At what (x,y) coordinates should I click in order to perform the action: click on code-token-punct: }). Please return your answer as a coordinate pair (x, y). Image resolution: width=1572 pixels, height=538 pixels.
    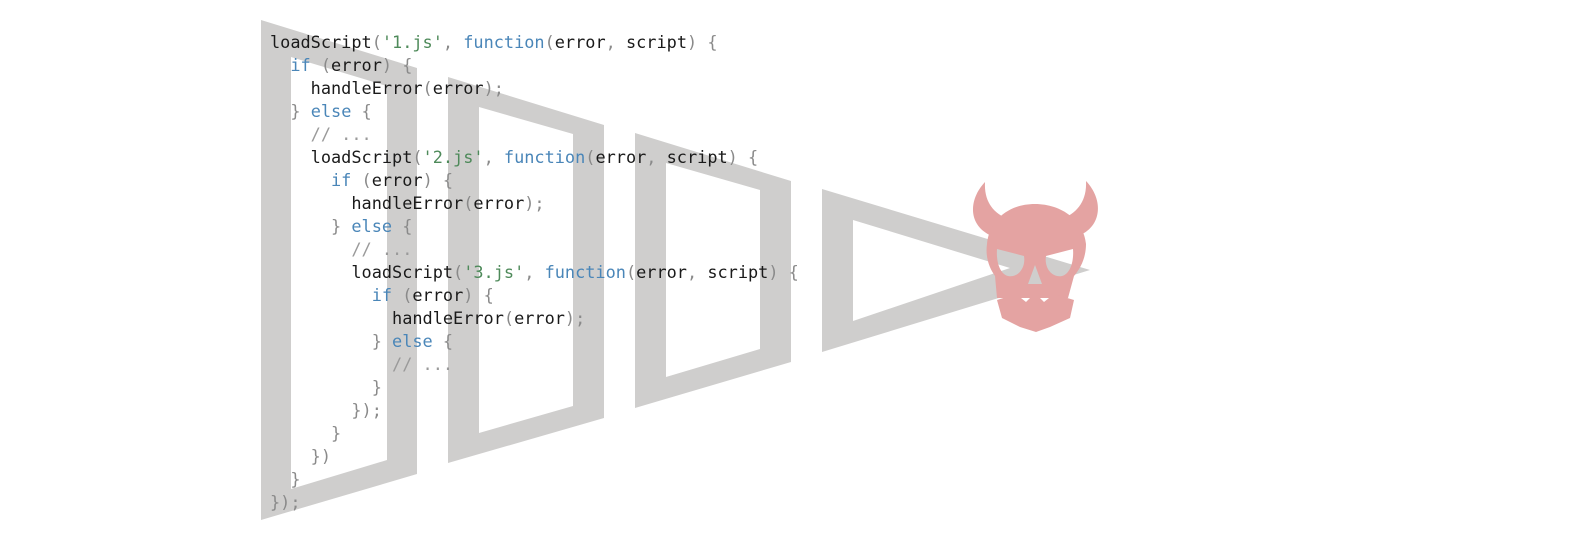
    Looking at the image, I should click on (301, 456).